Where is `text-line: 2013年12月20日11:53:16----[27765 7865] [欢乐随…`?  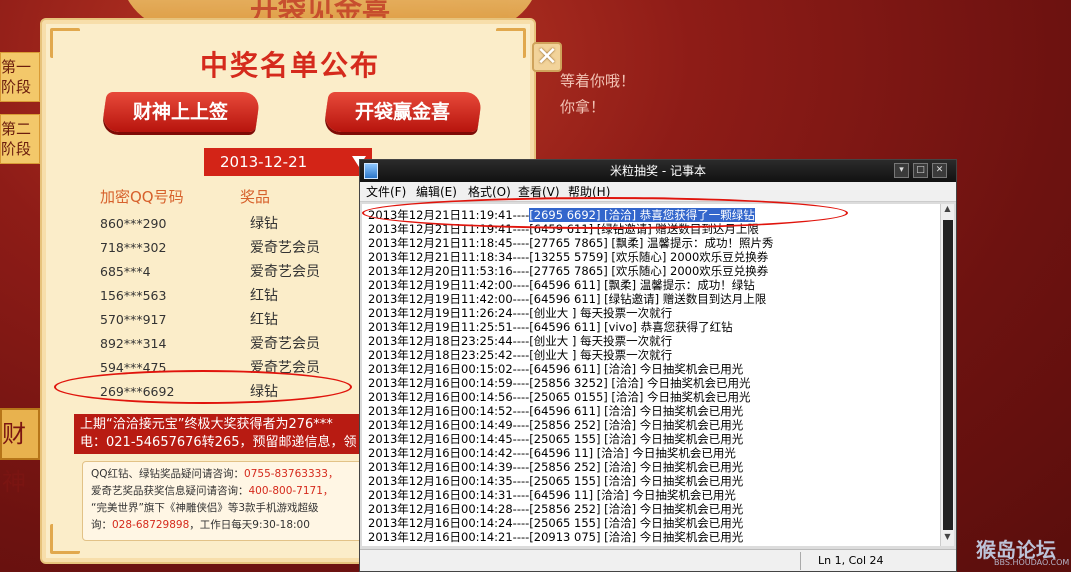
text-line: 2013年12月20日11:53:16----[27765 7865] [欢乐随… is located at coordinates (568, 271).